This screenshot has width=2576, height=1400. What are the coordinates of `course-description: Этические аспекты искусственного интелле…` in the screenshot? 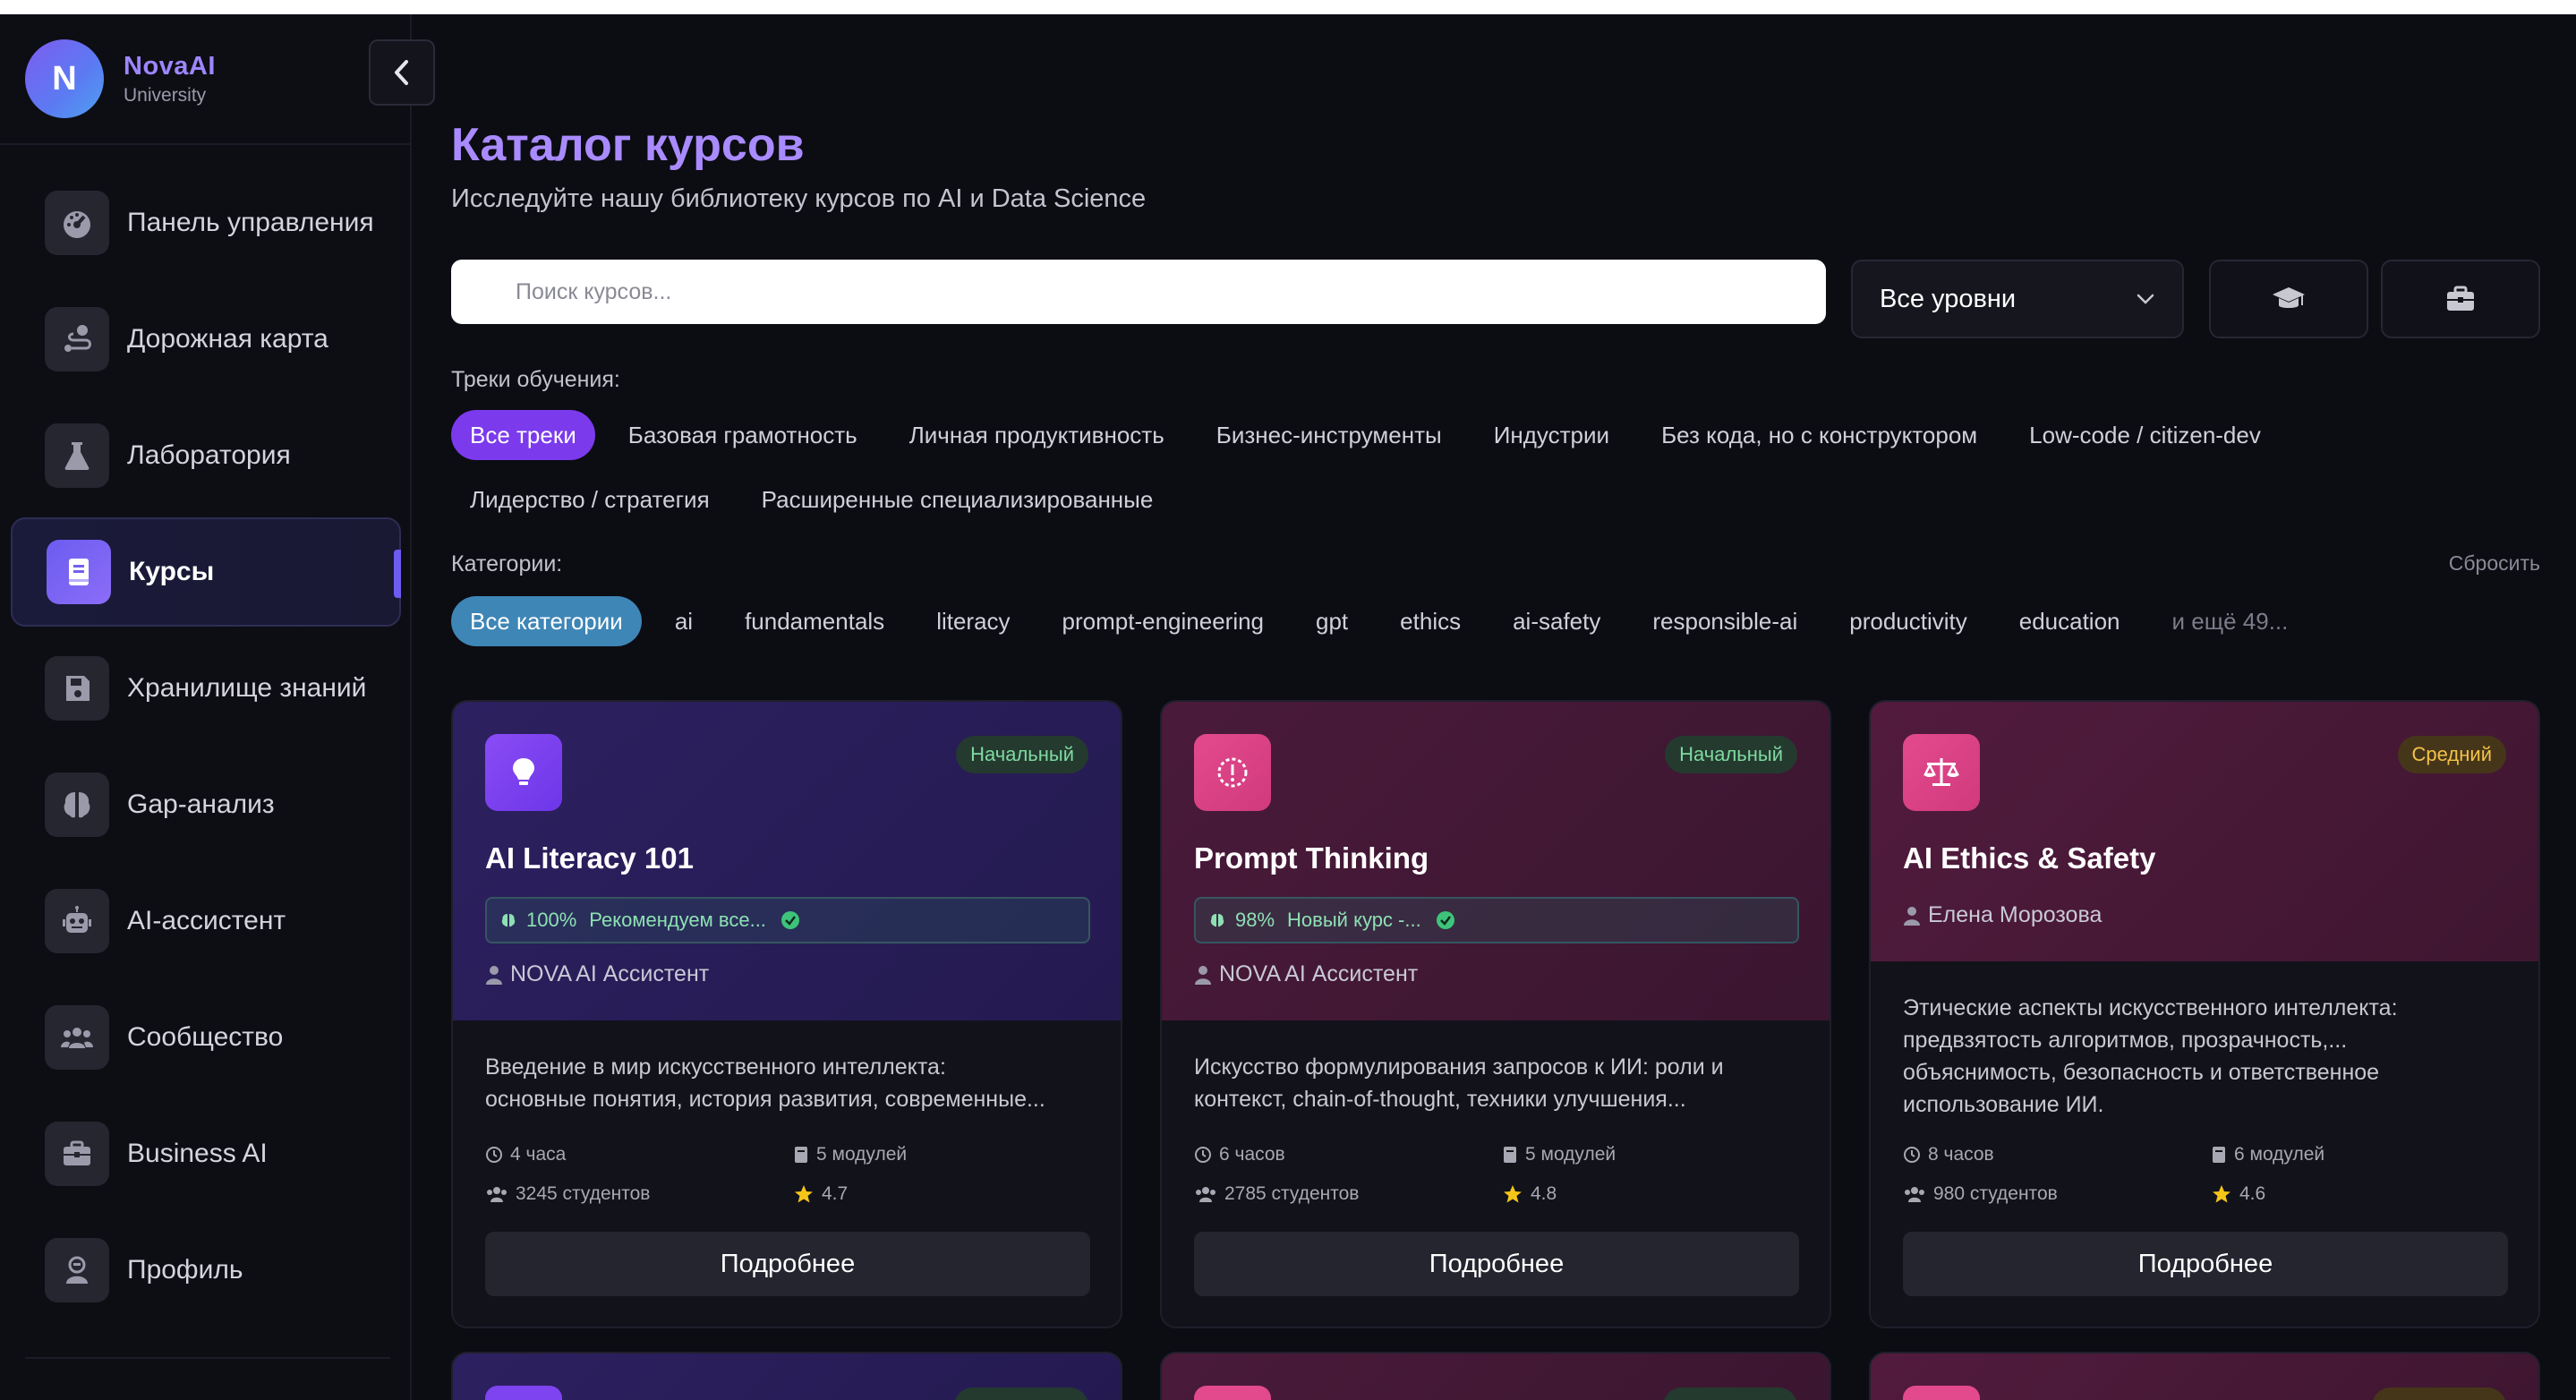 It's located at (2212, 1056).